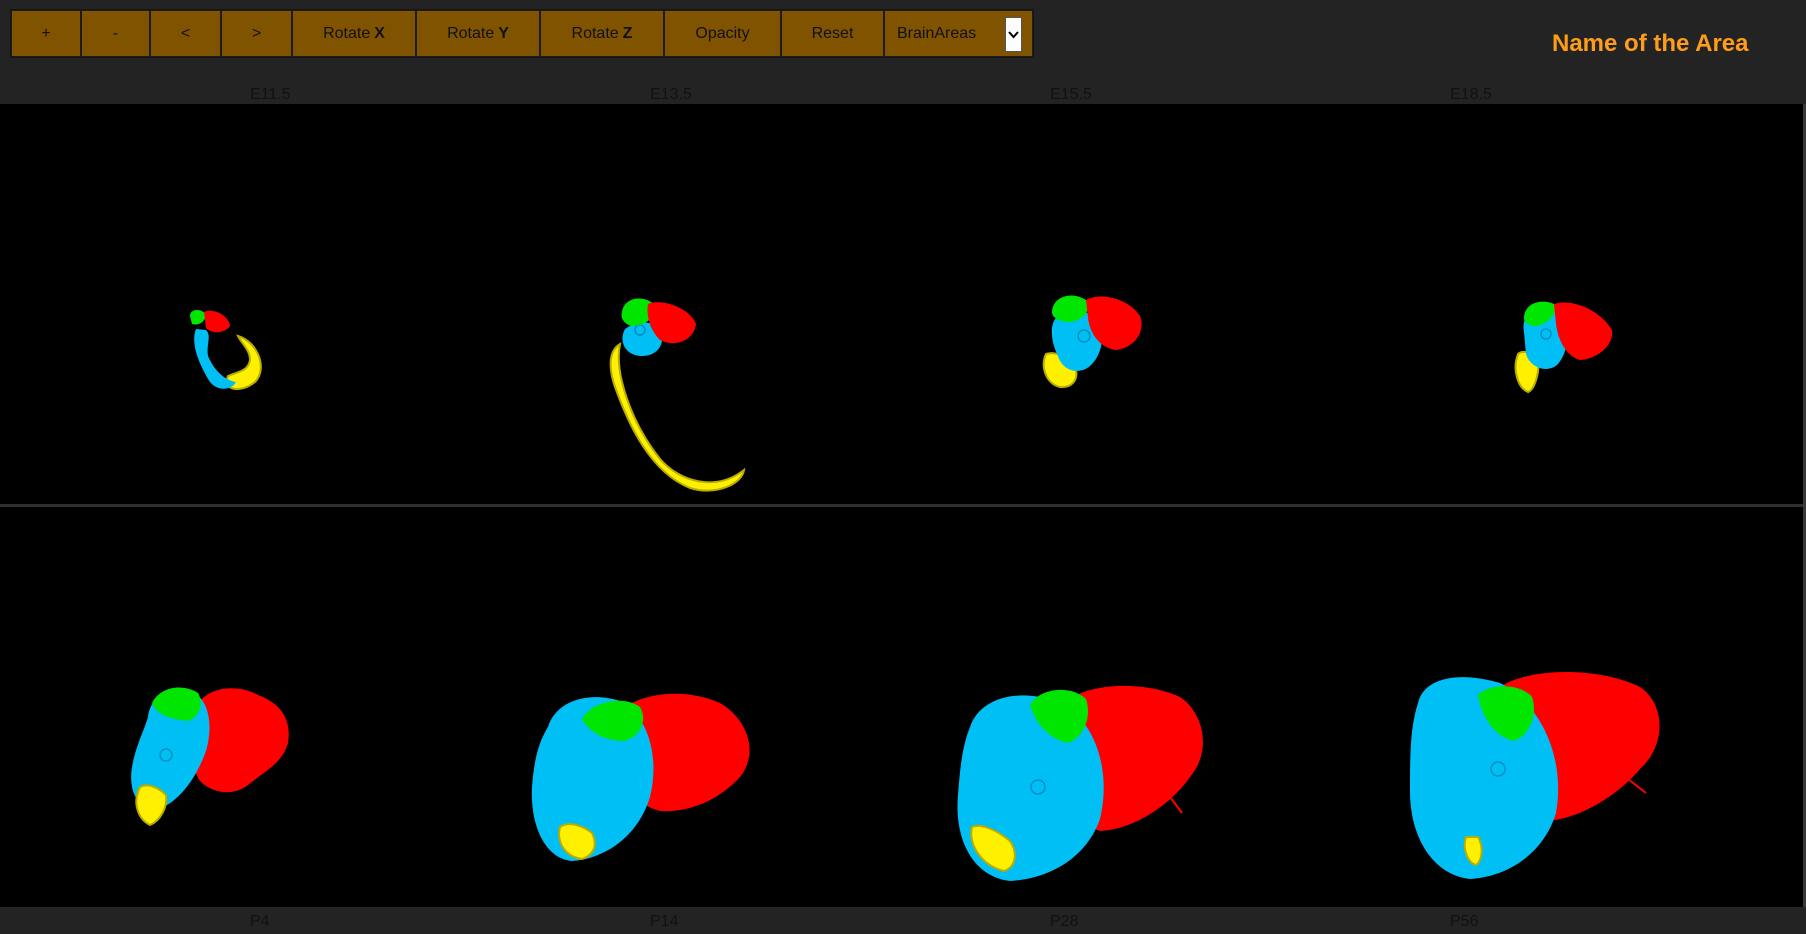  What do you see at coordinates (347, 33) in the screenshot?
I see `rotate-x-label: Rotate` at bounding box center [347, 33].